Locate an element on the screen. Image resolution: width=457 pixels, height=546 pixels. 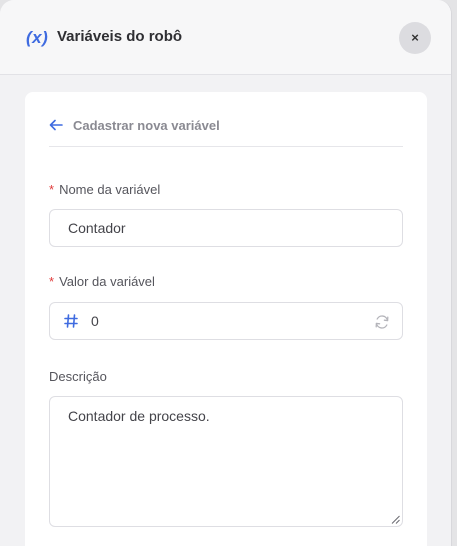
refresh-icon is located at coordinates (382, 322).